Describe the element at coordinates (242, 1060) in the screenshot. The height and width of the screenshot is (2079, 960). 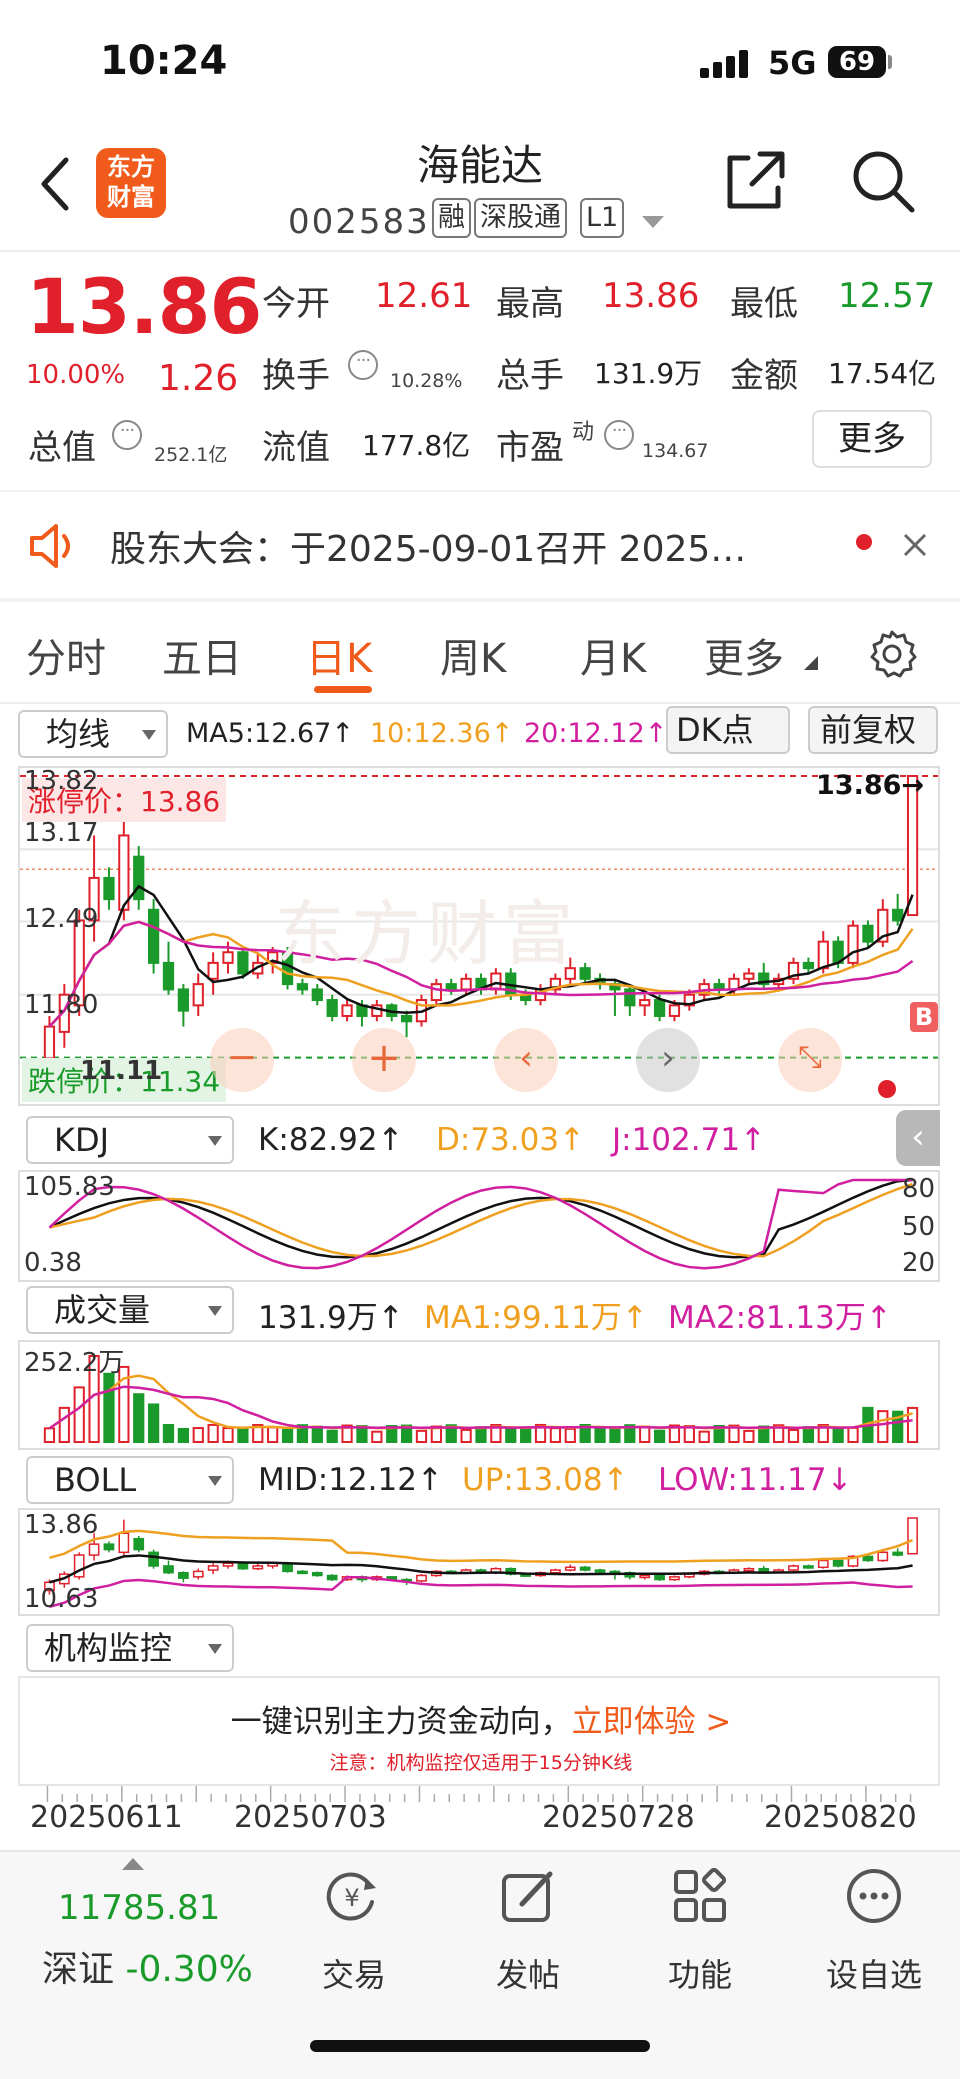
I see `zoom-out-button: −` at that location.